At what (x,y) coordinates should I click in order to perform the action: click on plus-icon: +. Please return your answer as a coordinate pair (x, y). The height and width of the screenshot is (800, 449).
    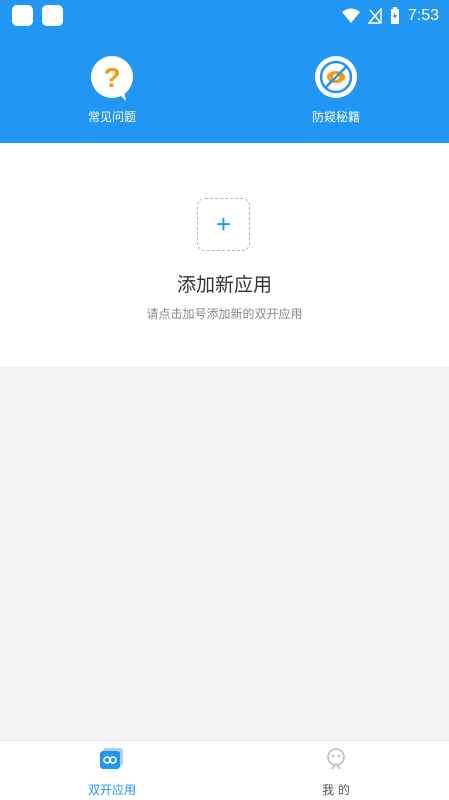
    Looking at the image, I should click on (223, 224).